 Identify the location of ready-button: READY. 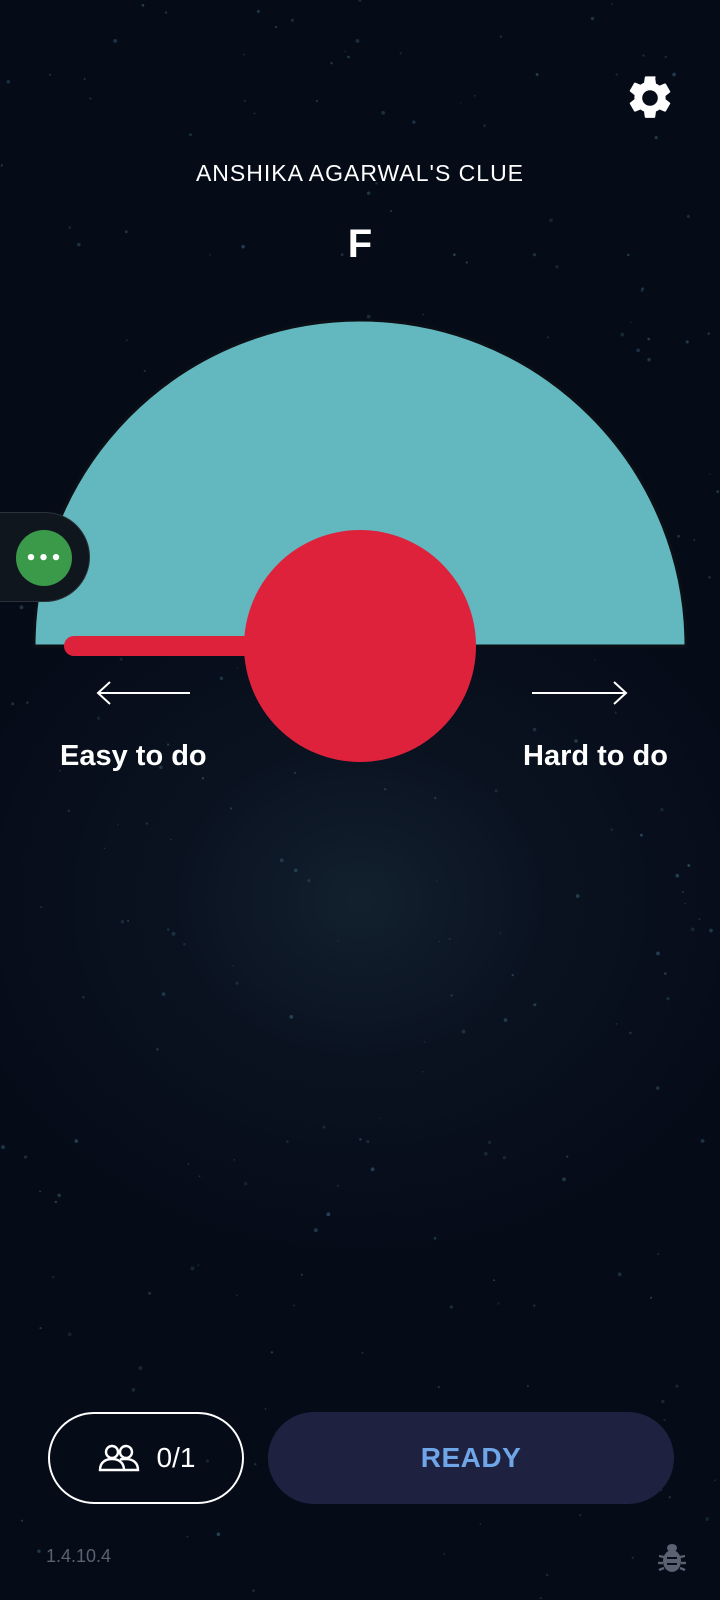
(471, 1458).